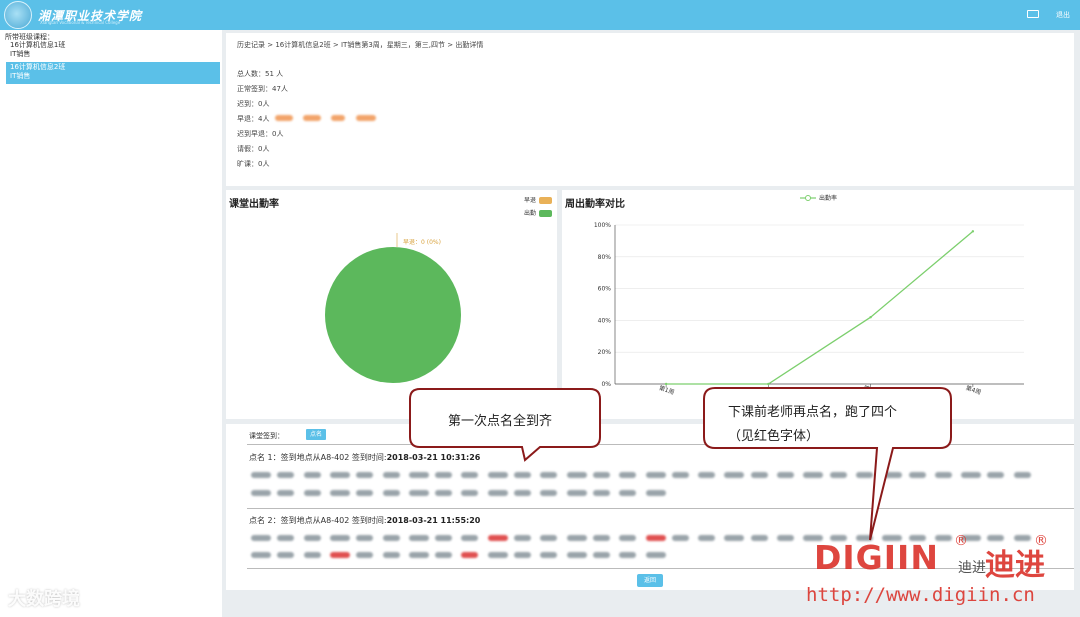 The image size is (1080, 617). What do you see at coordinates (972, 568) in the screenshot?
I see `wechat-watermark: 迪进` at bounding box center [972, 568].